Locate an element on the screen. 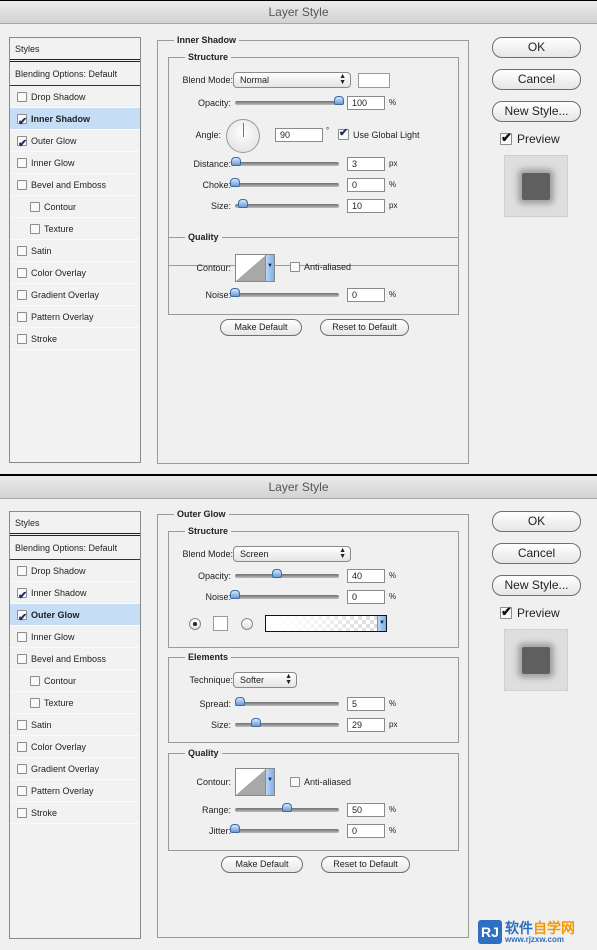  blend-mode-select: Normal ▲ ▼ is located at coordinates (292, 80).